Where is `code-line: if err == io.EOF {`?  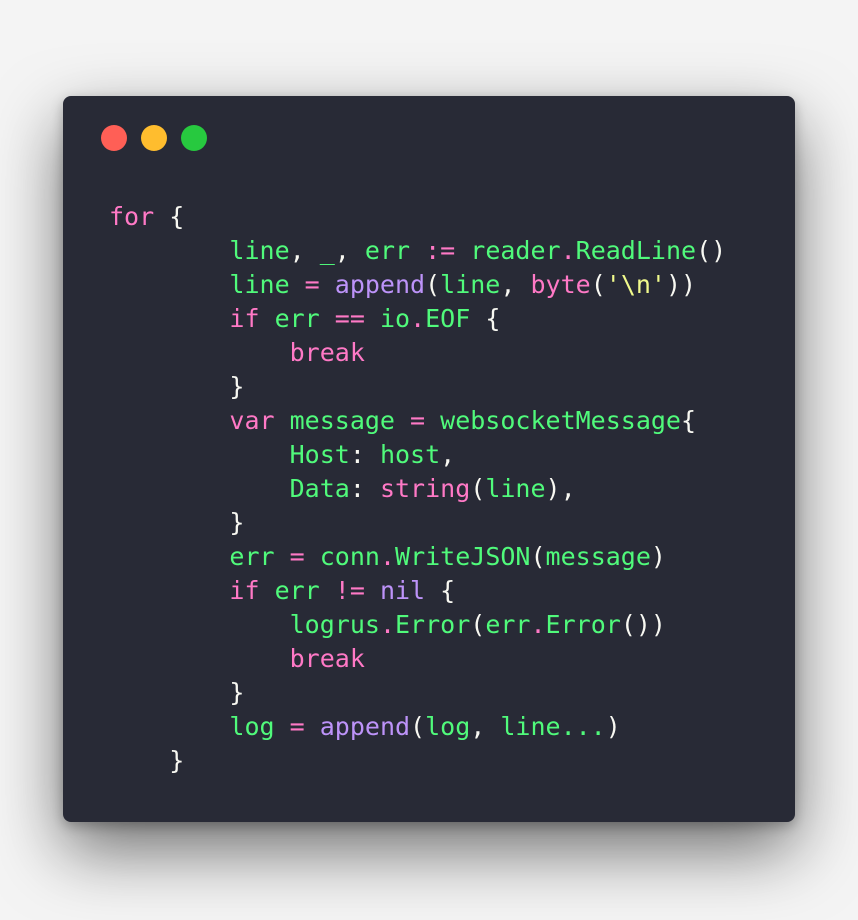
code-line: if err == io.EOF { is located at coordinates (417, 319).